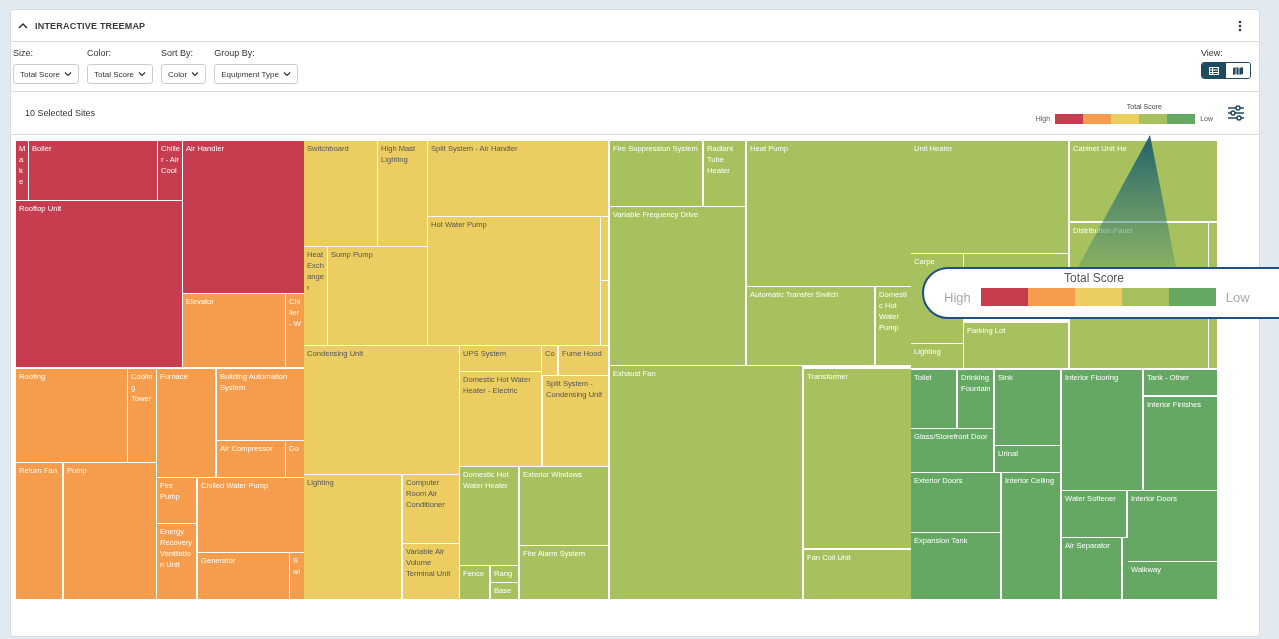 The image size is (1279, 639). I want to click on filter-label: Group By:, so click(235, 53).